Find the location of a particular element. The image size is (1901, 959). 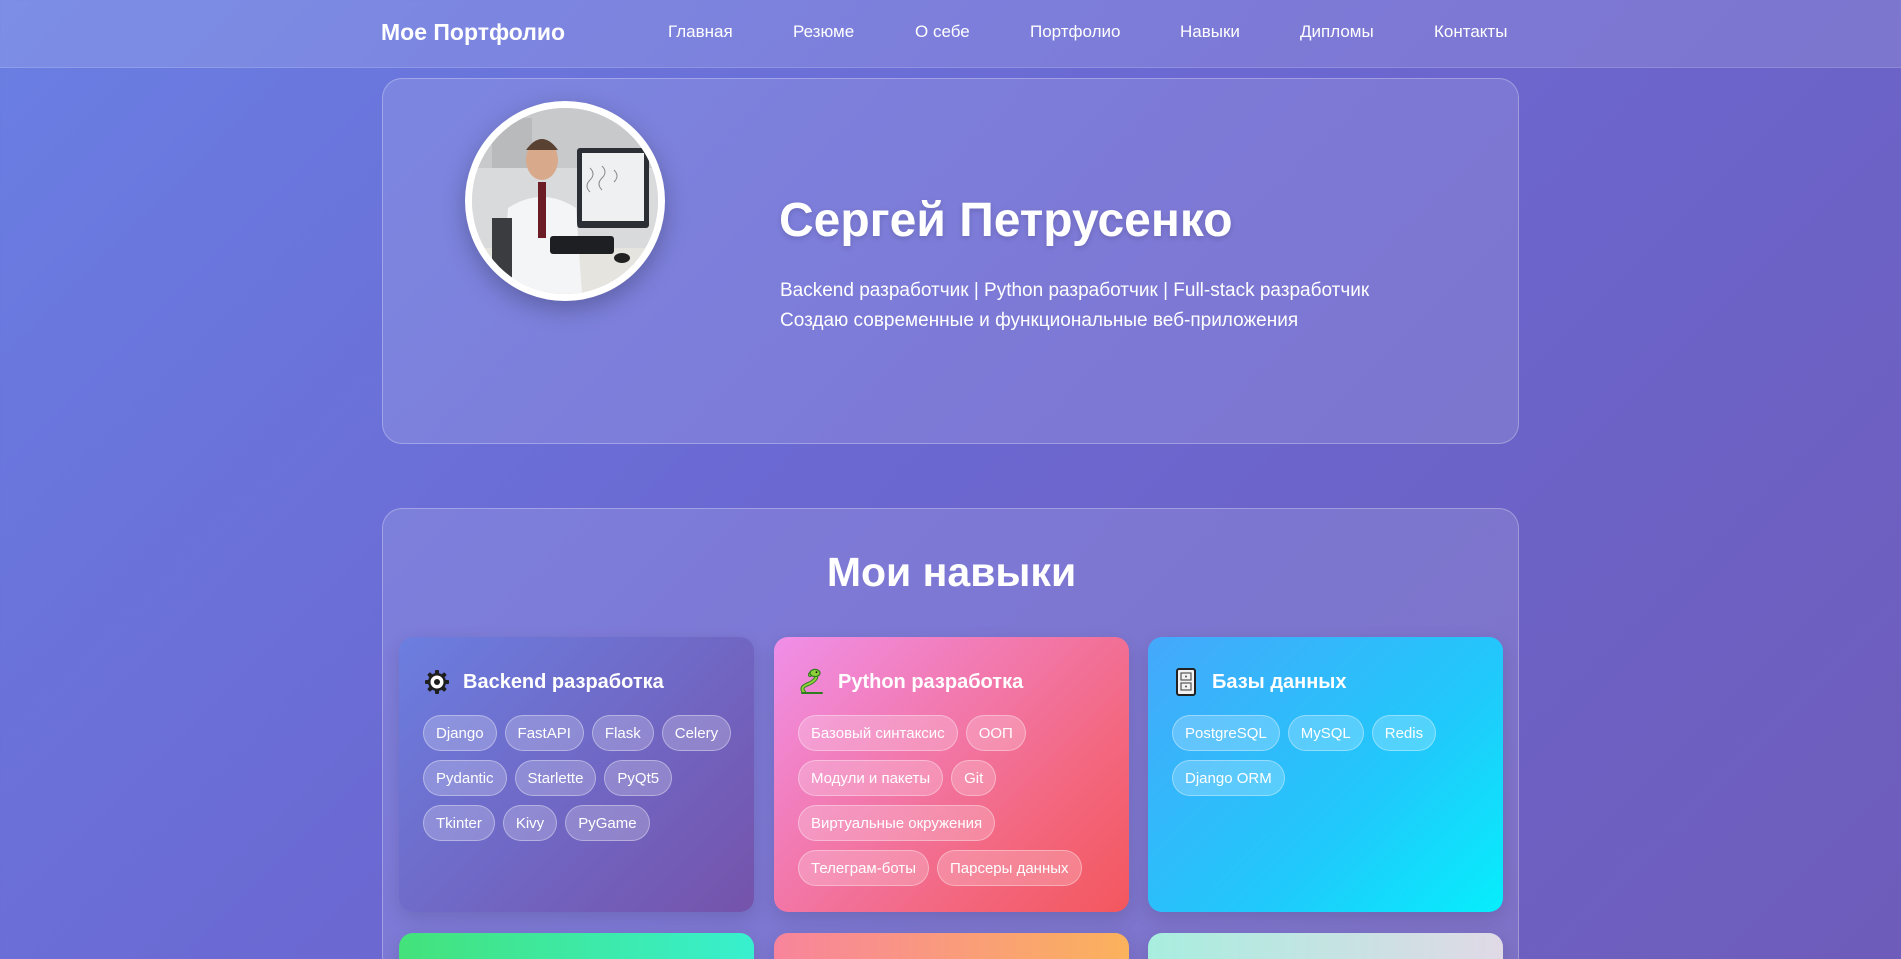

skills-title: Мои навыки is located at coordinates (951, 572).